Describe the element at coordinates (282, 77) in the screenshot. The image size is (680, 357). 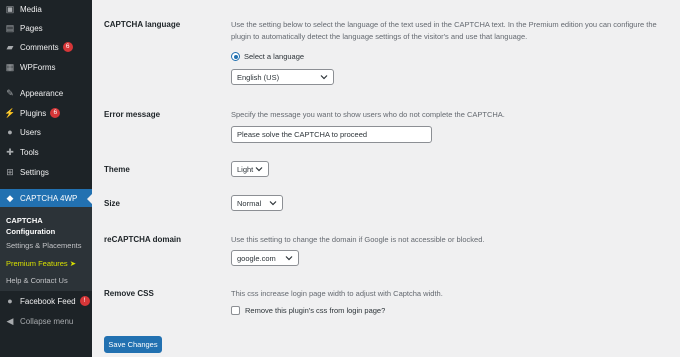
I see `language-select: English (US)` at that location.